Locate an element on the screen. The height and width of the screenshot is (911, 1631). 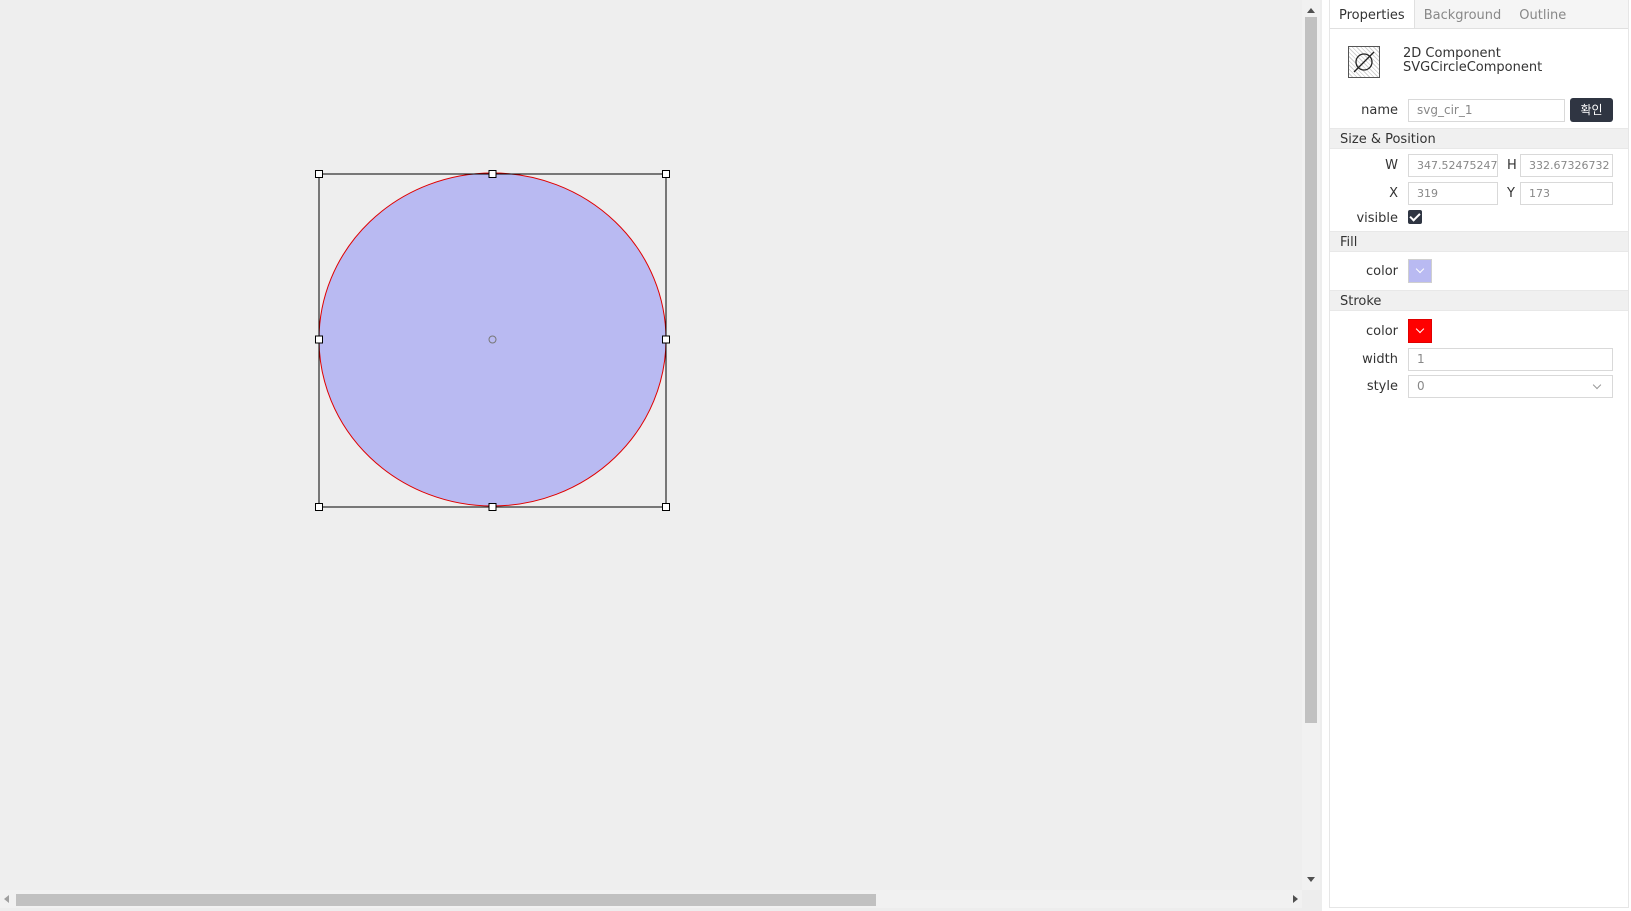
y-input: 173 is located at coordinates (1566, 193).